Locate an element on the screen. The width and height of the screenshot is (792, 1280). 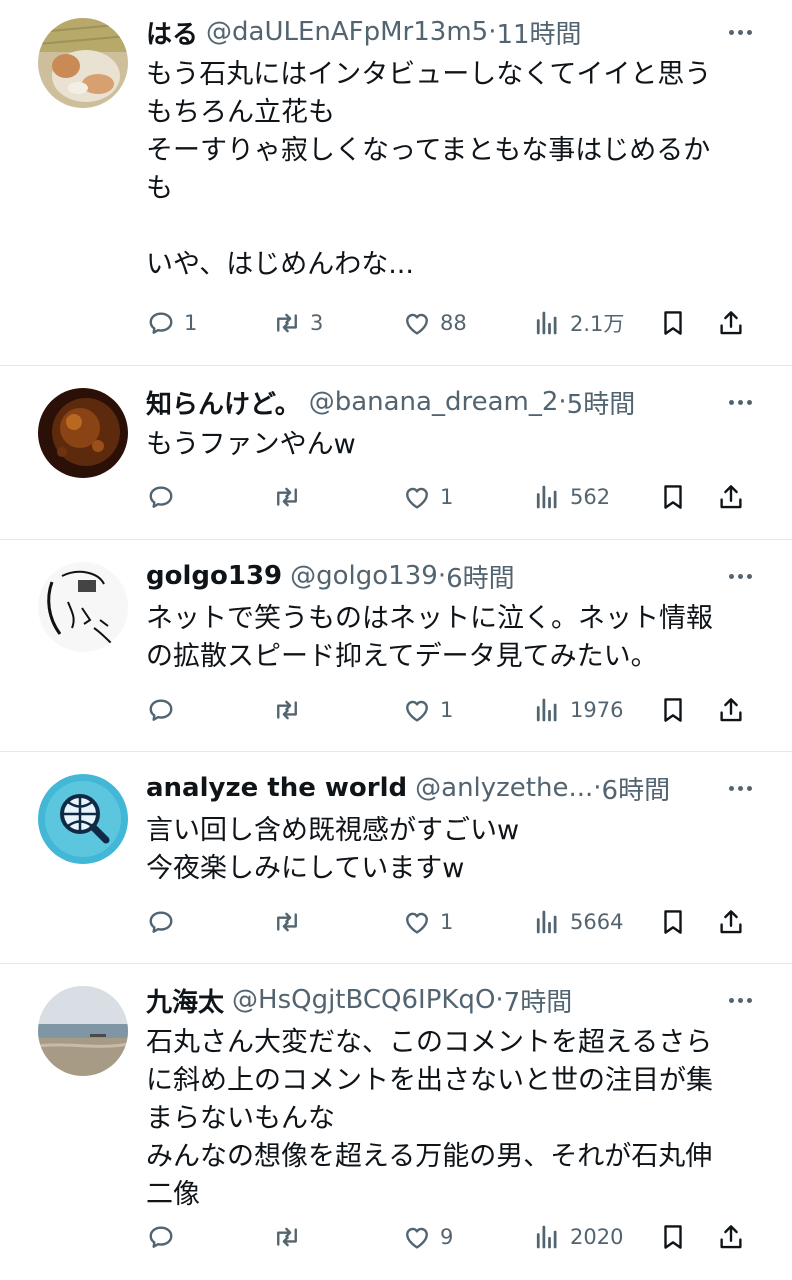
text-line: そーすりゃ寂しくなってまともな事はじめるか is located at coordinates (428, 150).